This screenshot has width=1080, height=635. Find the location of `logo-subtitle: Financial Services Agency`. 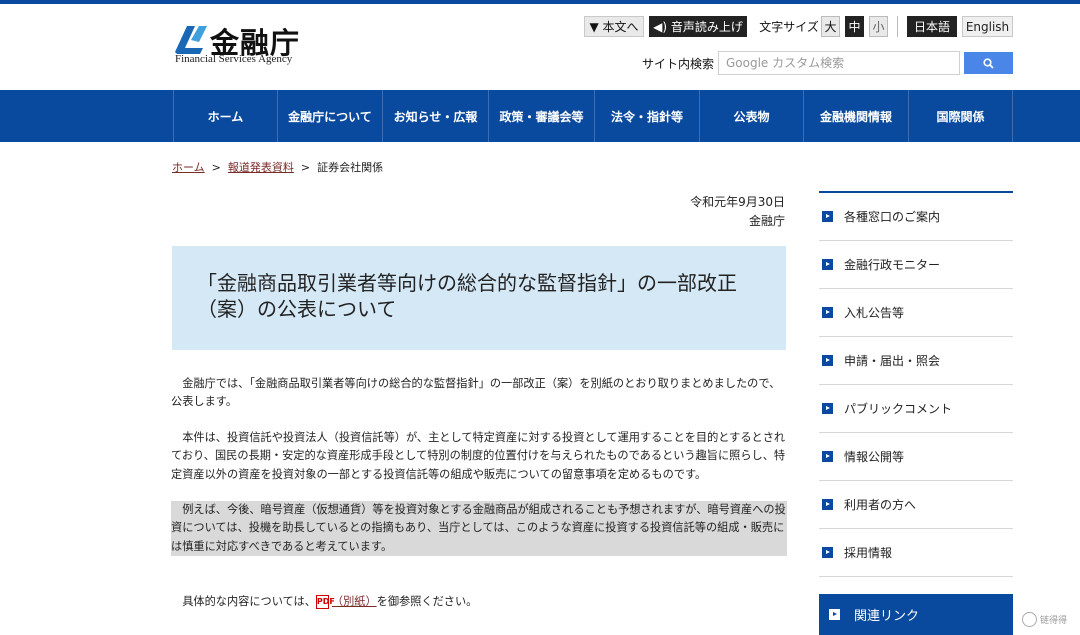

logo-subtitle: Financial Services Agency is located at coordinates (234, 59).